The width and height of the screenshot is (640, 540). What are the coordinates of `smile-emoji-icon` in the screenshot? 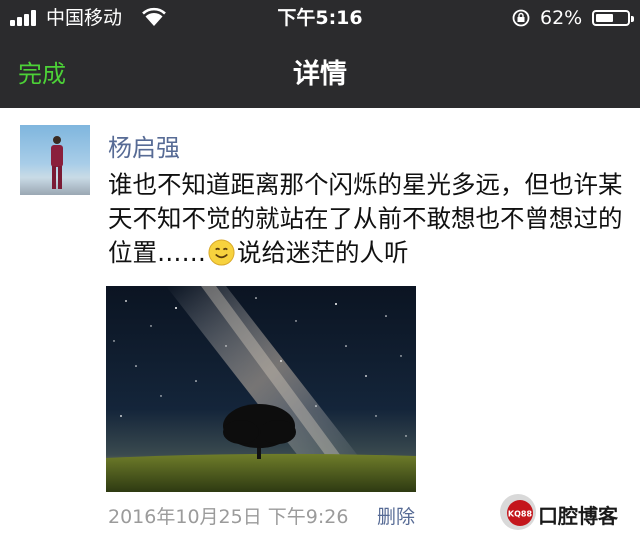 It's located at (221, 252).